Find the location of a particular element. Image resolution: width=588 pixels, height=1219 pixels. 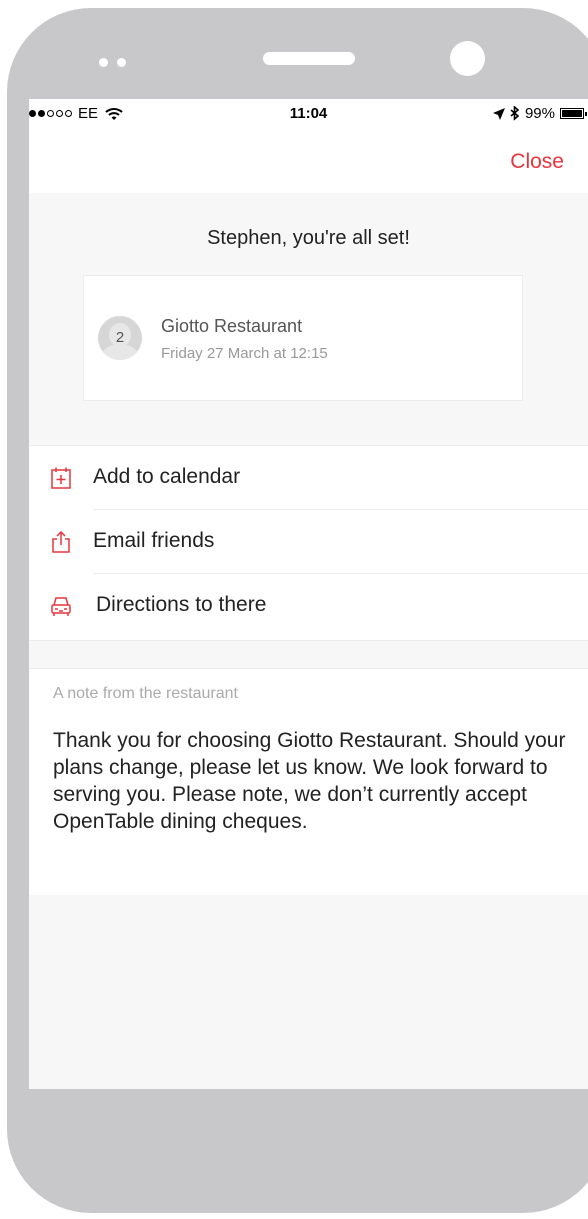

restaurant-name: Giotto Restaurant is located at coordinates (232, 326).